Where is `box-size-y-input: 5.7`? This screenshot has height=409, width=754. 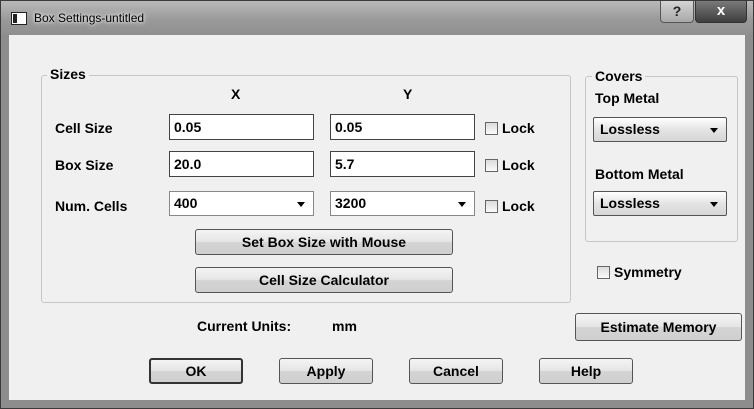
box-size-y-input: 5.7 is located at coordinates (402, 164).